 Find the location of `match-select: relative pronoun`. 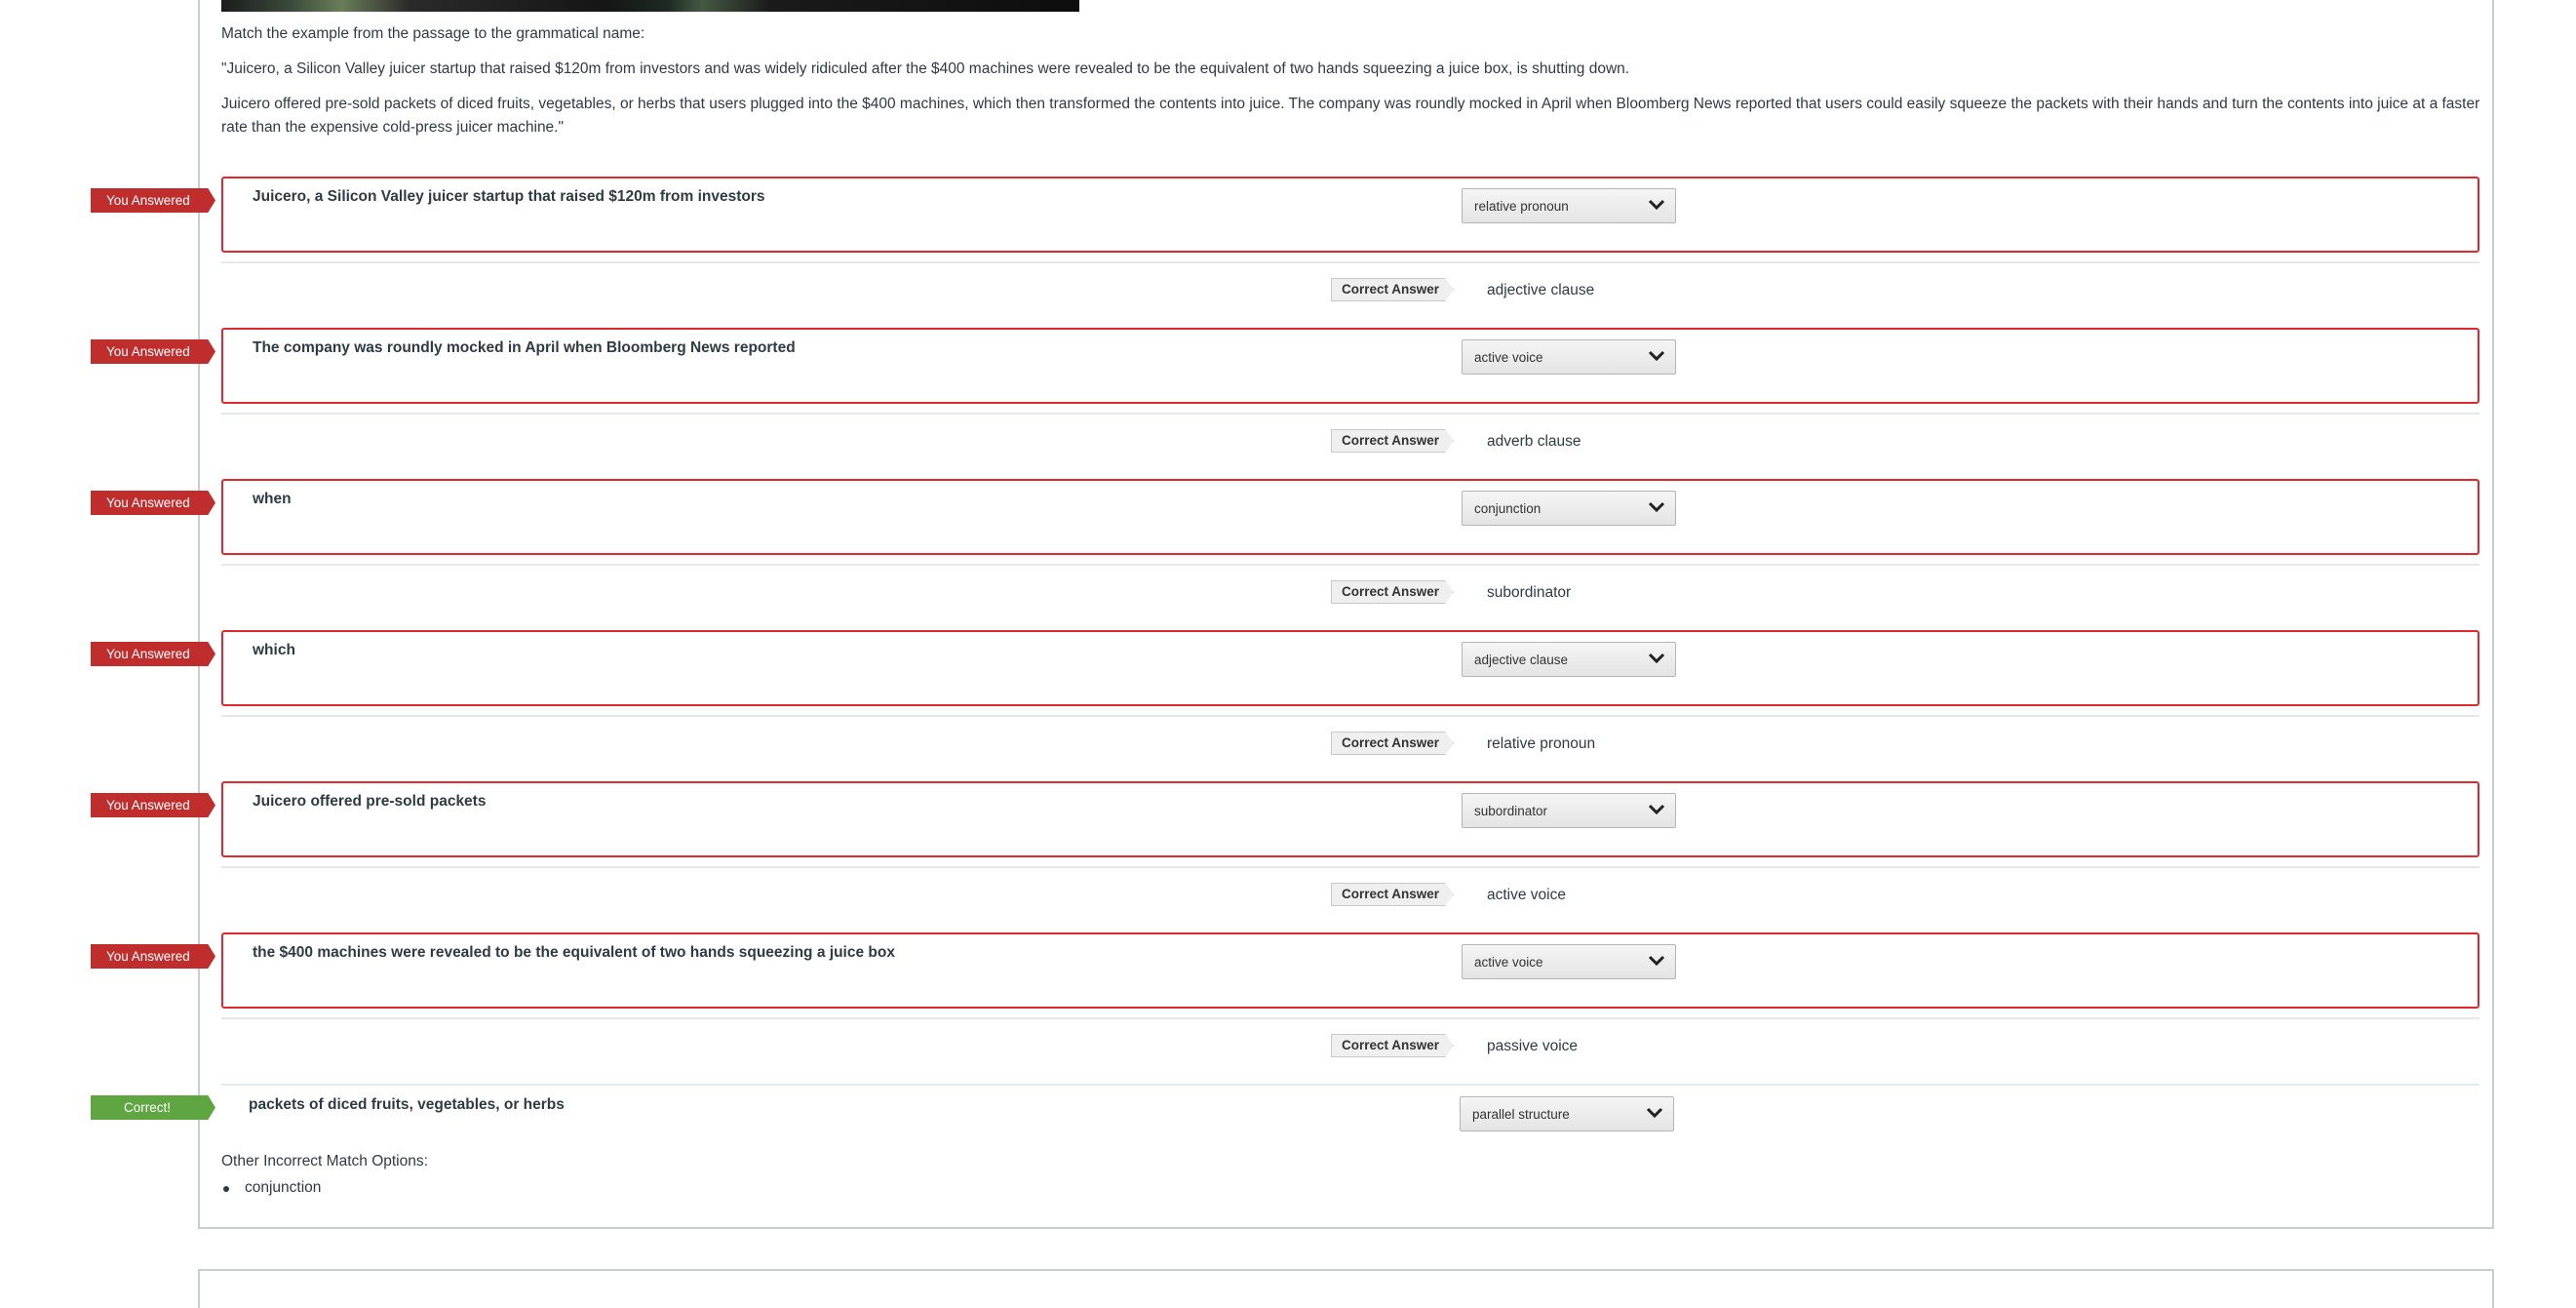

match-select: relative pronoun is located at coordinates (1569, 205).